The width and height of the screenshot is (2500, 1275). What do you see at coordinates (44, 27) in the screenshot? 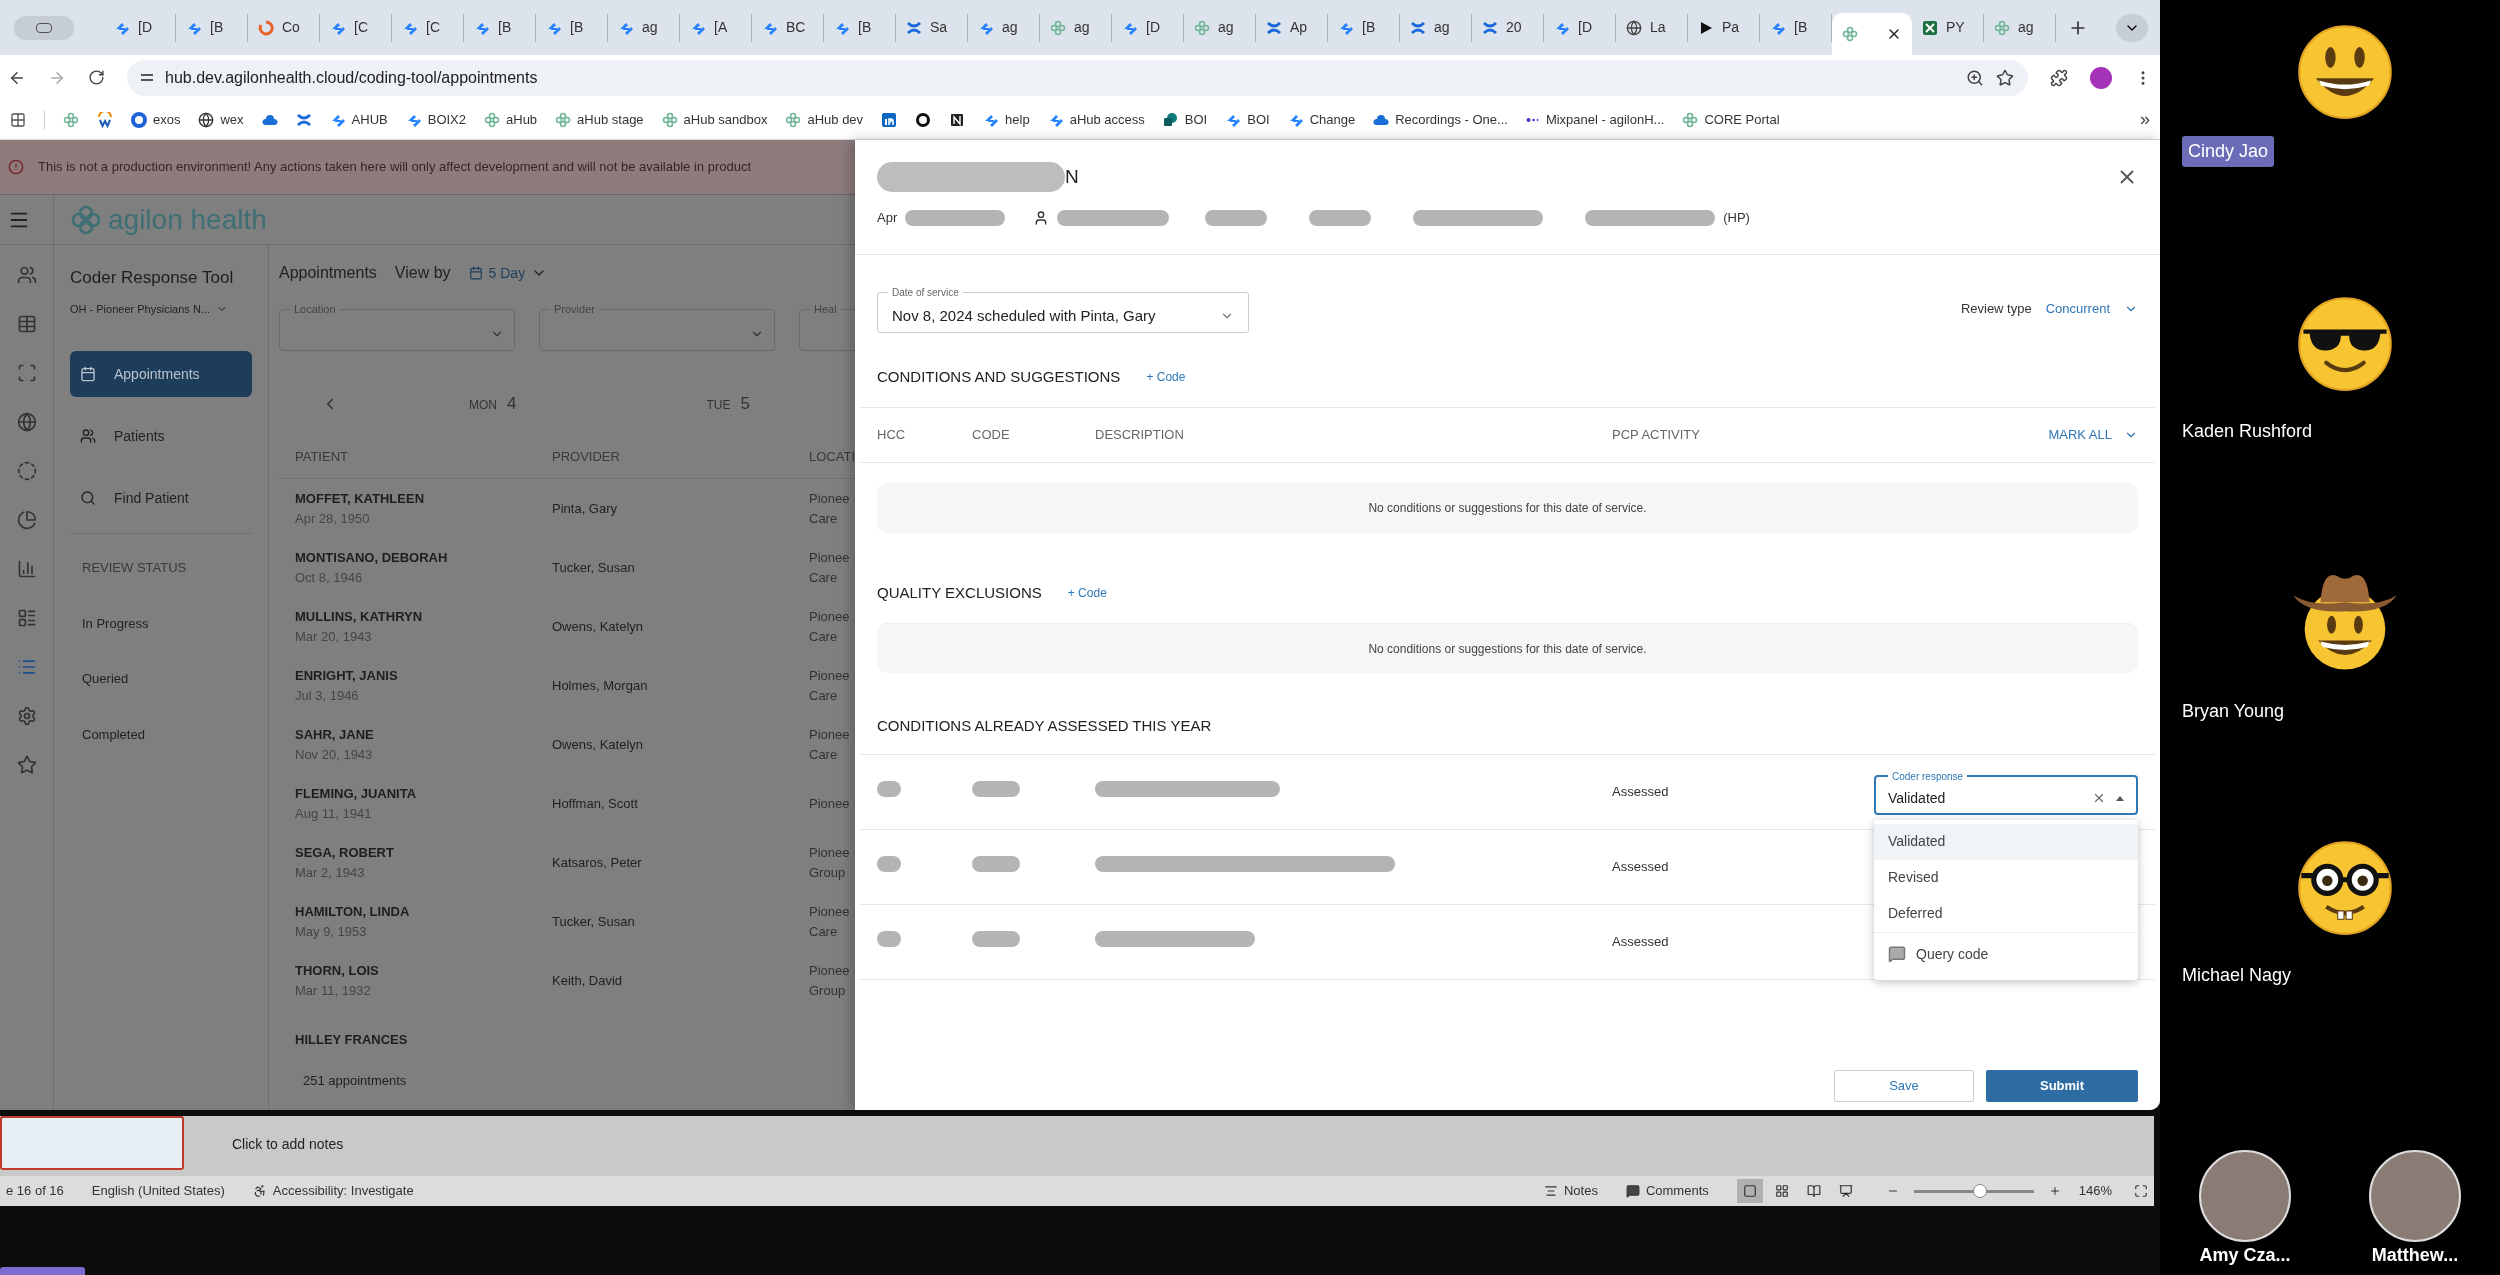
I see `tab-search-icon` at bounding box center [44, 27].